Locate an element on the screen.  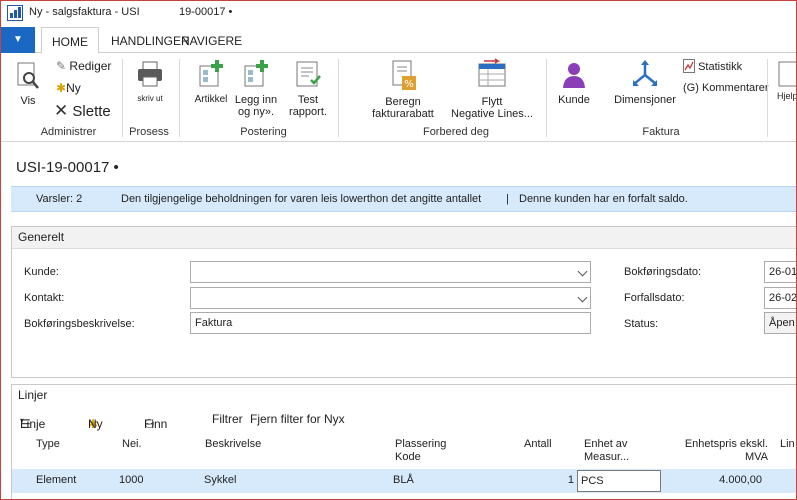
group-label-process: Prosess is located at coordinates (149, 132).